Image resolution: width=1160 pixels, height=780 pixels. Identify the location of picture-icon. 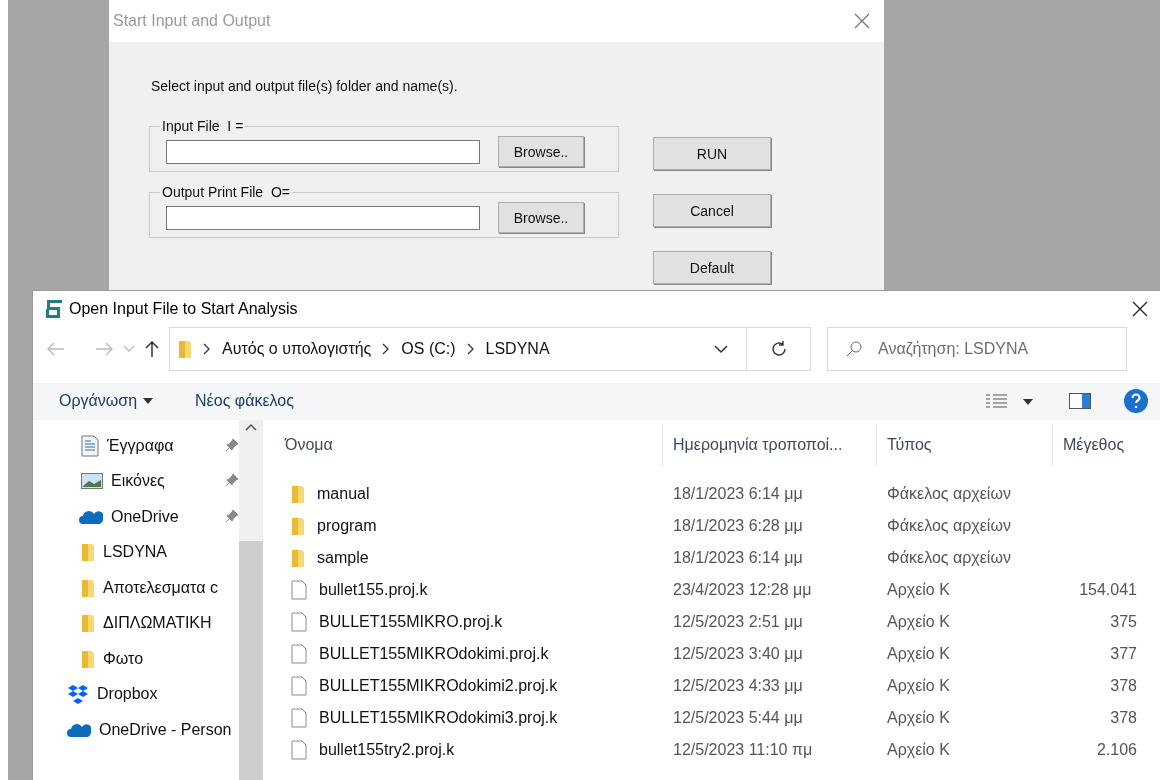
(92, 481).